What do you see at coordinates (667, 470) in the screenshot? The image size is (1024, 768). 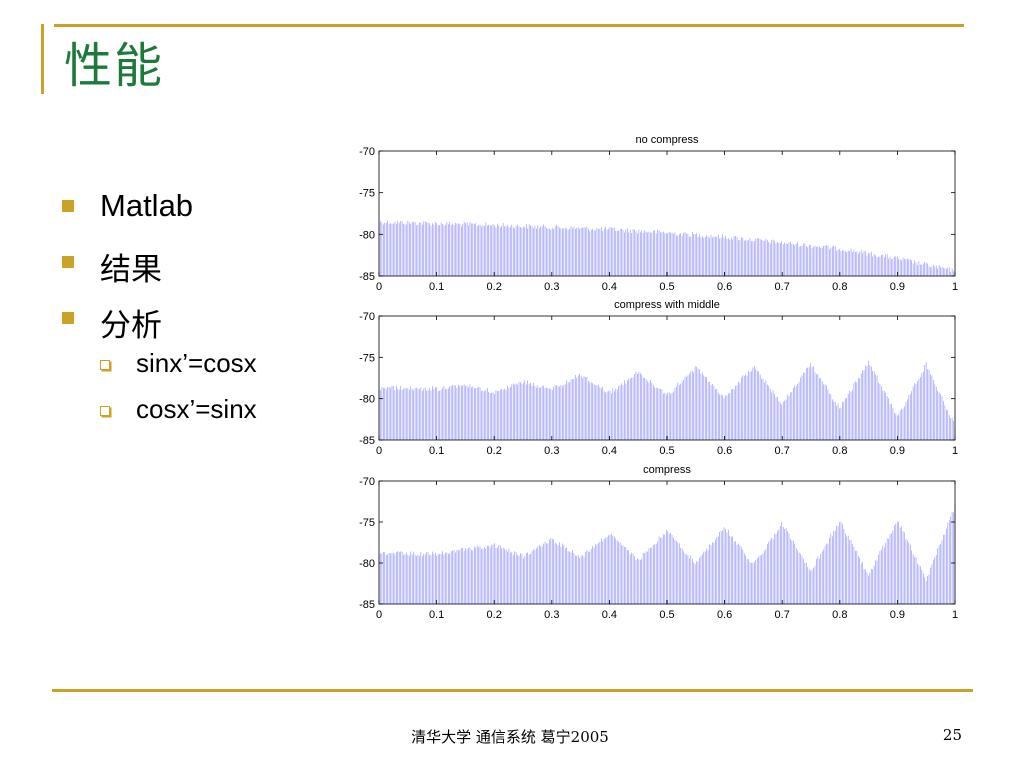 I see `subplot-title: compress` at bounding box center [667, 470].